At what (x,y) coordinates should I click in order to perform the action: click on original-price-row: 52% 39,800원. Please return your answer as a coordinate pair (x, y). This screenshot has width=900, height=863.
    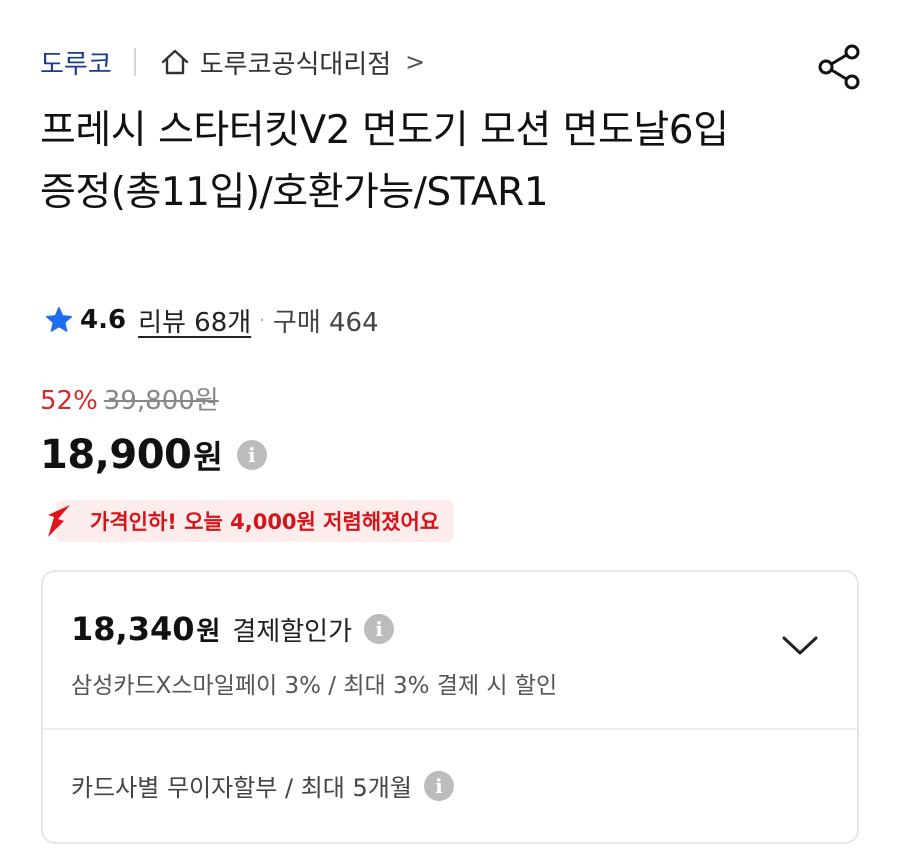
    Looking at the image, I should click on (129, 398).